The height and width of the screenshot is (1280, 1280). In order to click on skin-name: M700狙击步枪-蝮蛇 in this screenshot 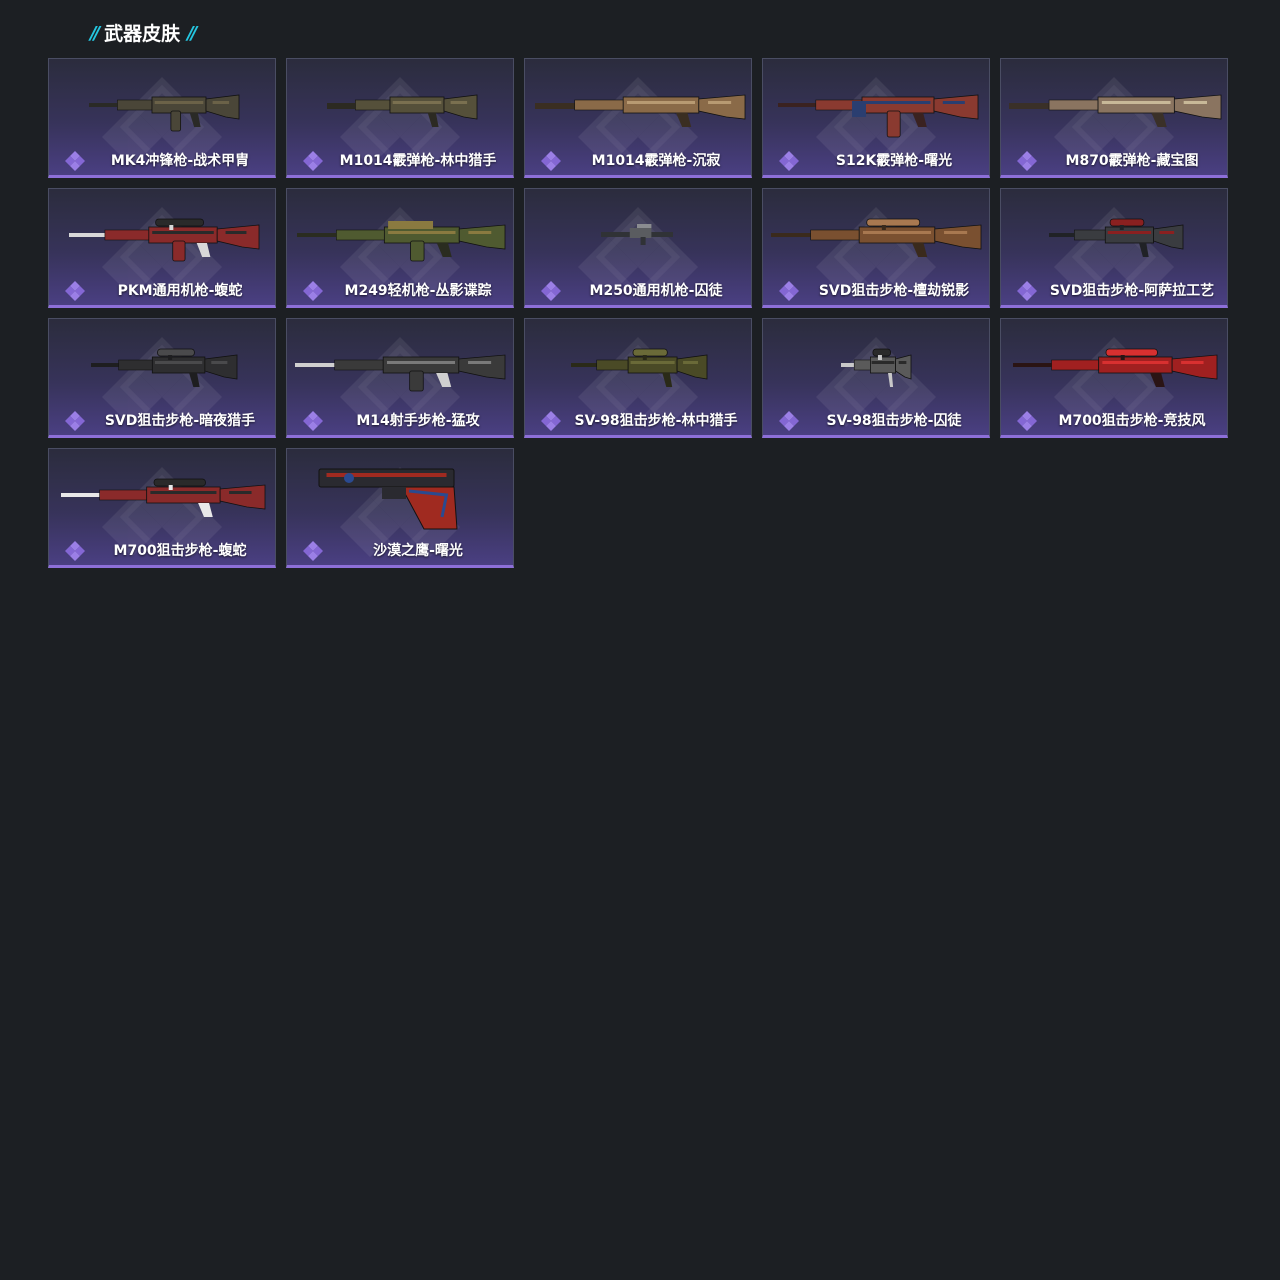, I will do `click(180, 551)`.